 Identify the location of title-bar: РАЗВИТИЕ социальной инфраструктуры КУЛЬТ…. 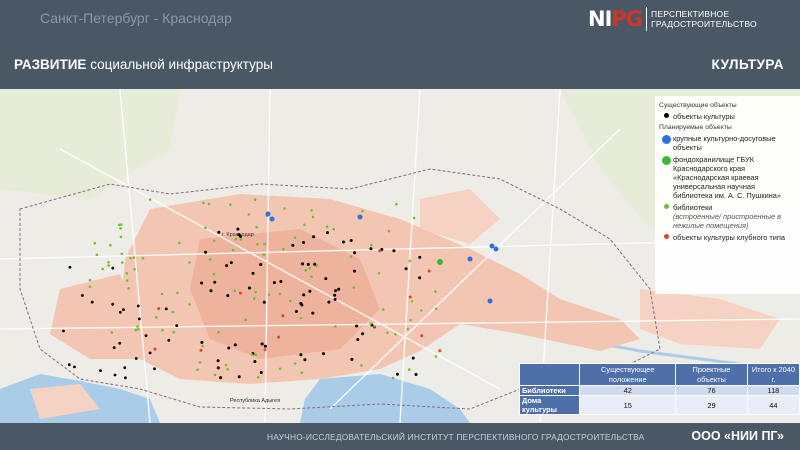
(400, 64).